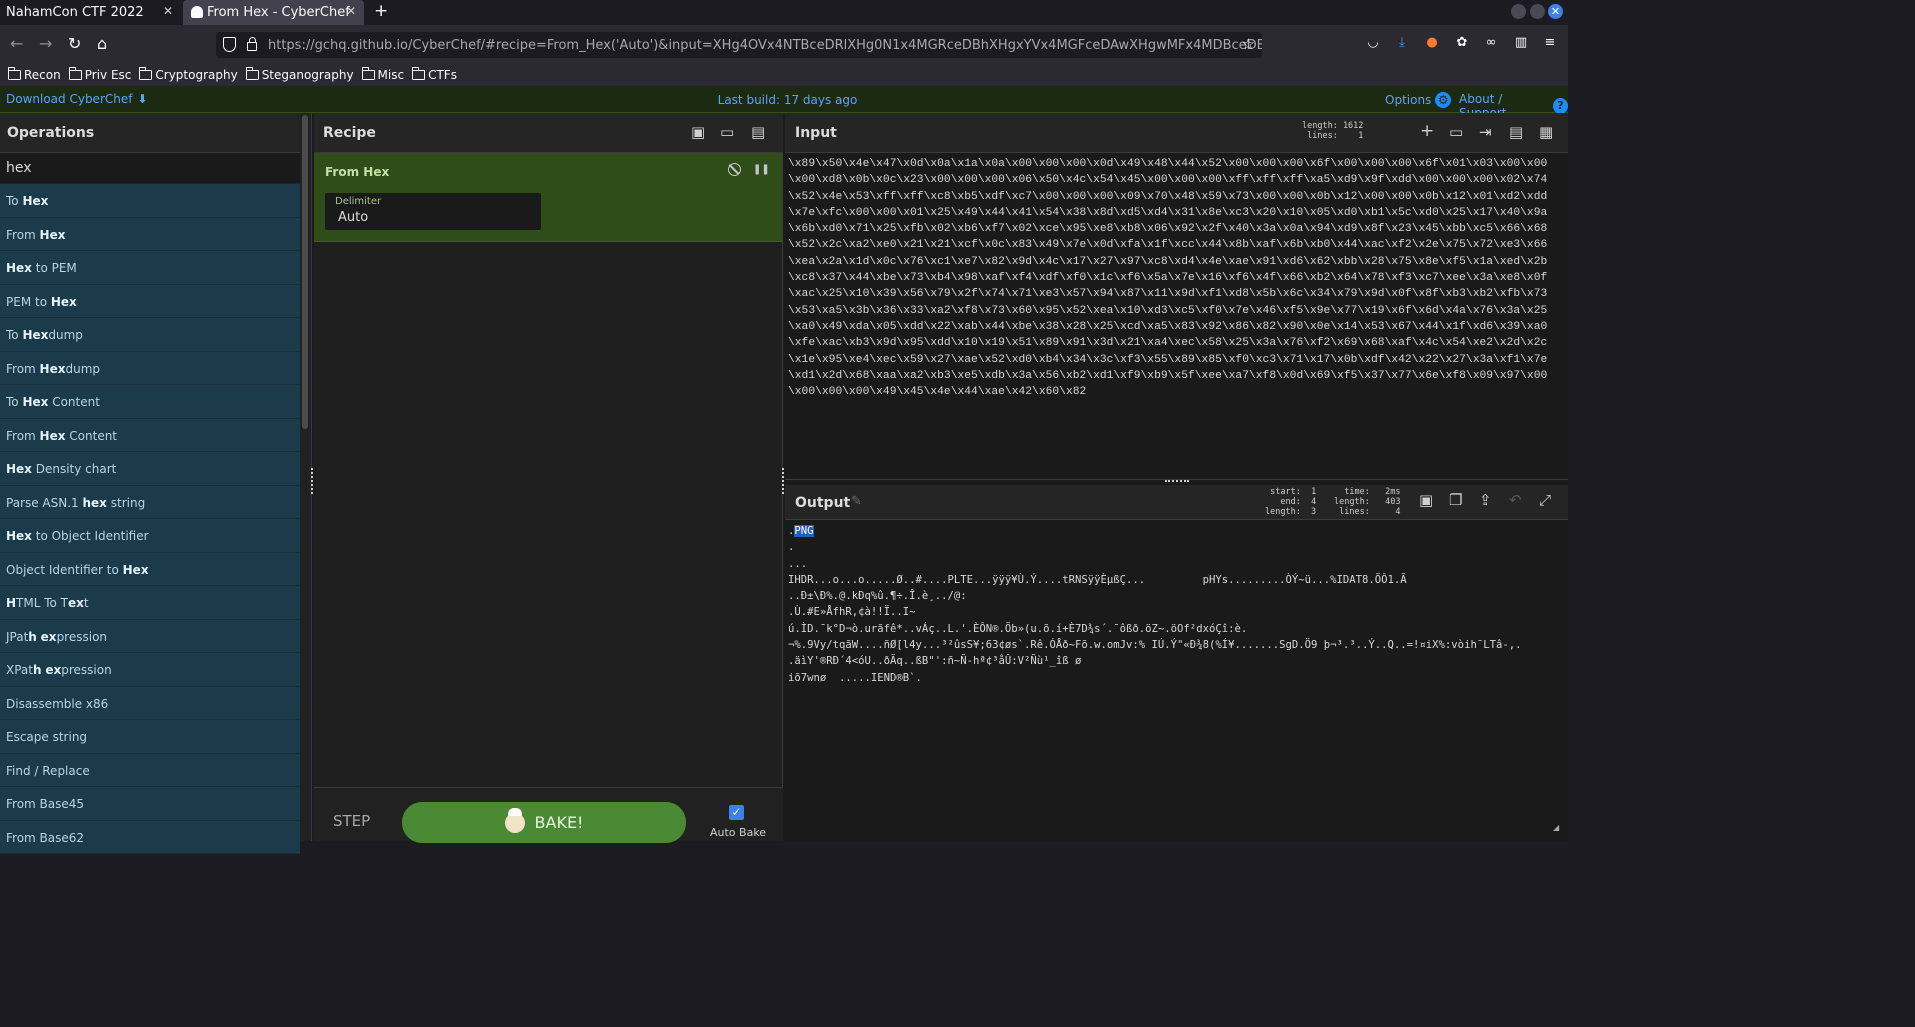 Image resolution: width=1915 pixels, height=1027 pixels. I want to click on save-output-icon: ▣, so click(1426, 500).